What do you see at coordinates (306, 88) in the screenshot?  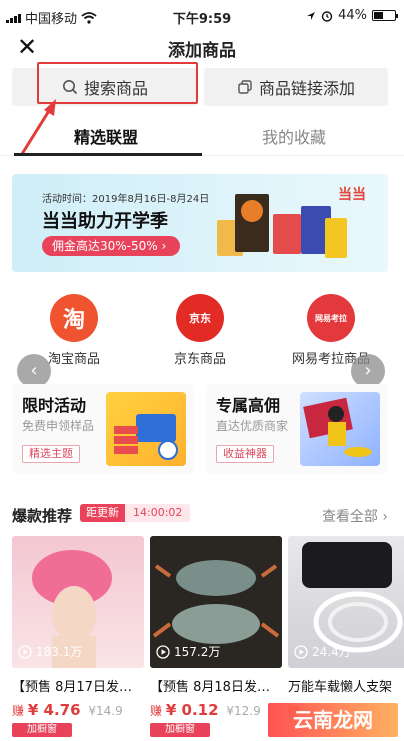 I see `add-by-link-label: 商品链接添加` at bounding box center [306, 88].